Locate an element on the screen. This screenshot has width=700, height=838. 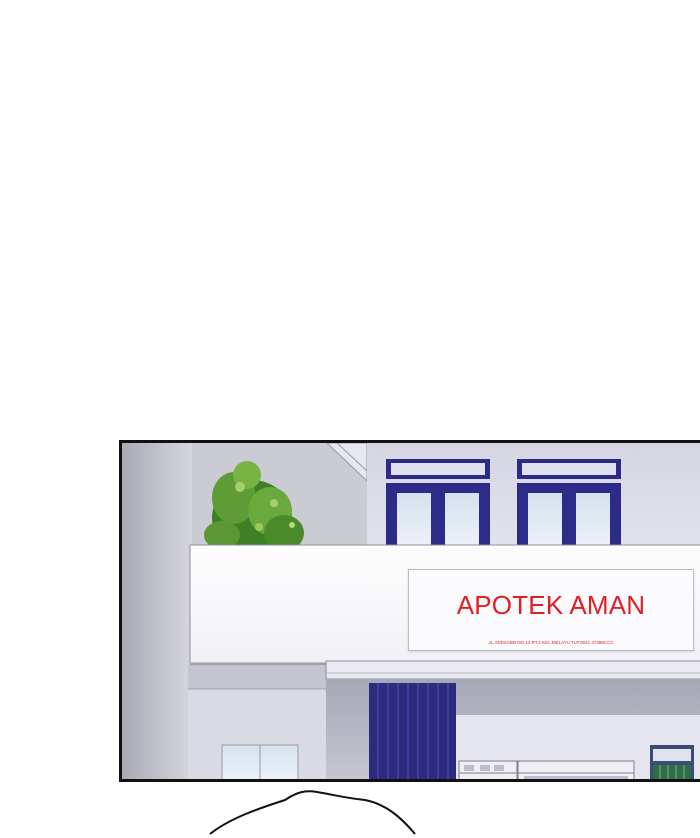
speech-bubble-top is located at coordinates (312, 812).